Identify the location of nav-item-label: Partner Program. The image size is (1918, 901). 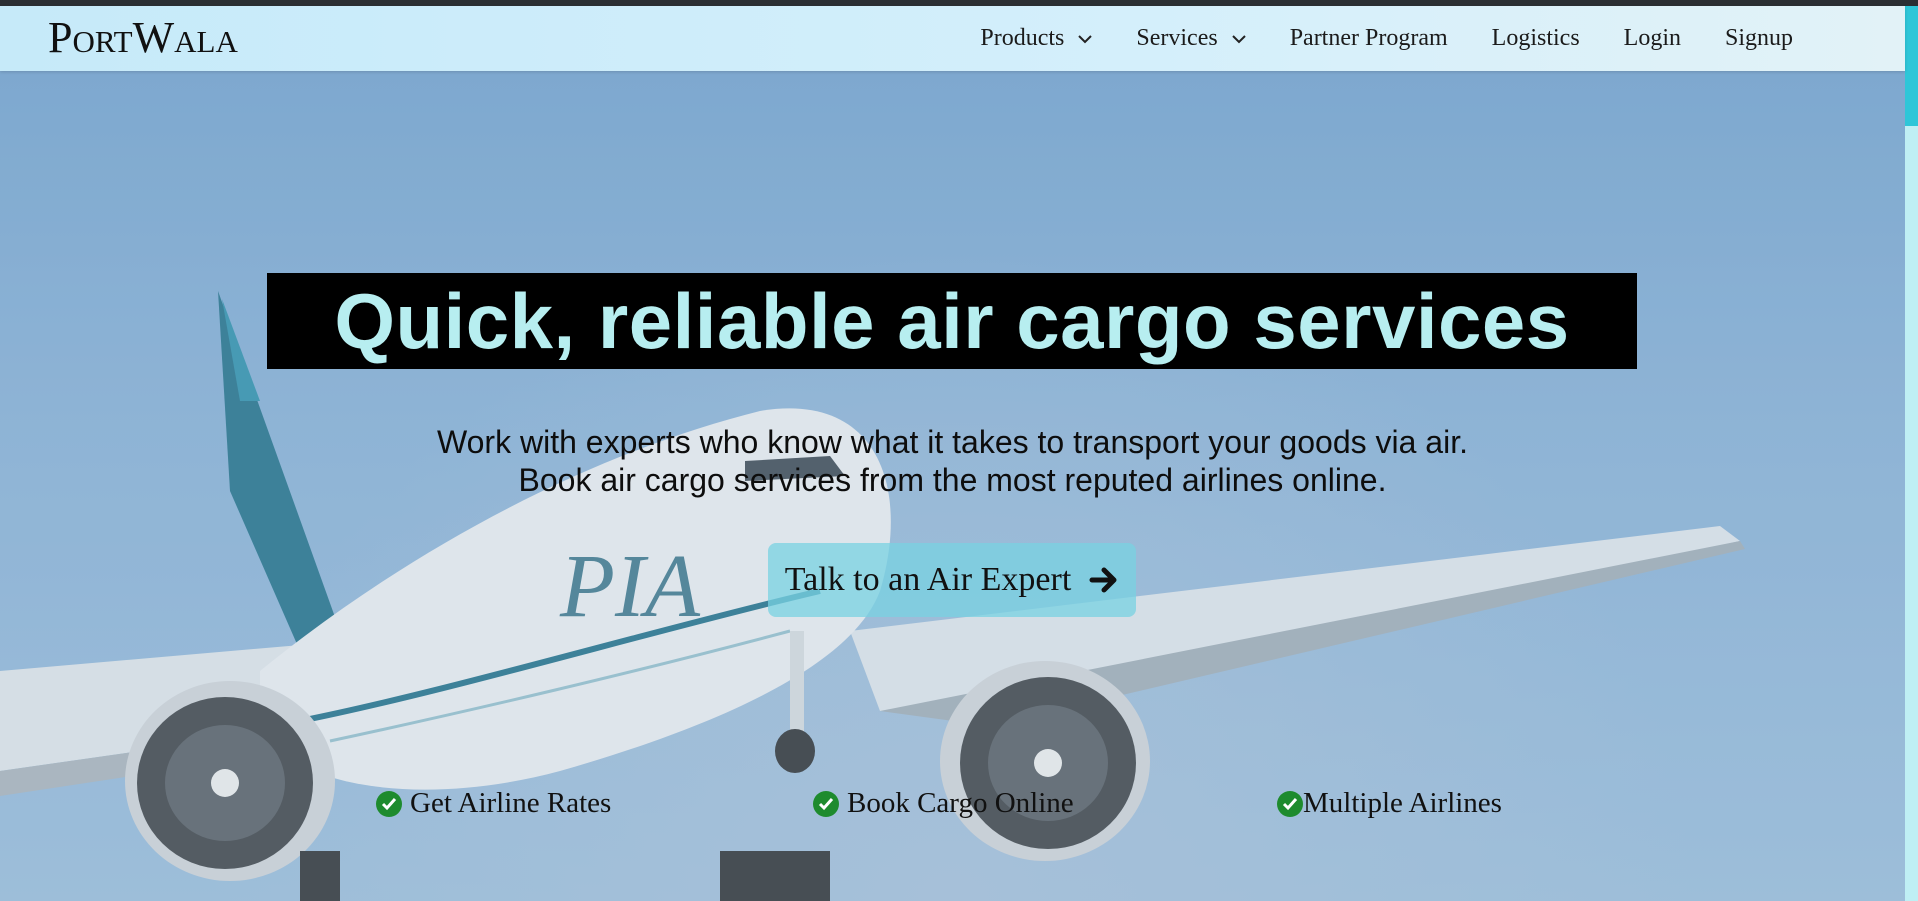
(1368, 38).